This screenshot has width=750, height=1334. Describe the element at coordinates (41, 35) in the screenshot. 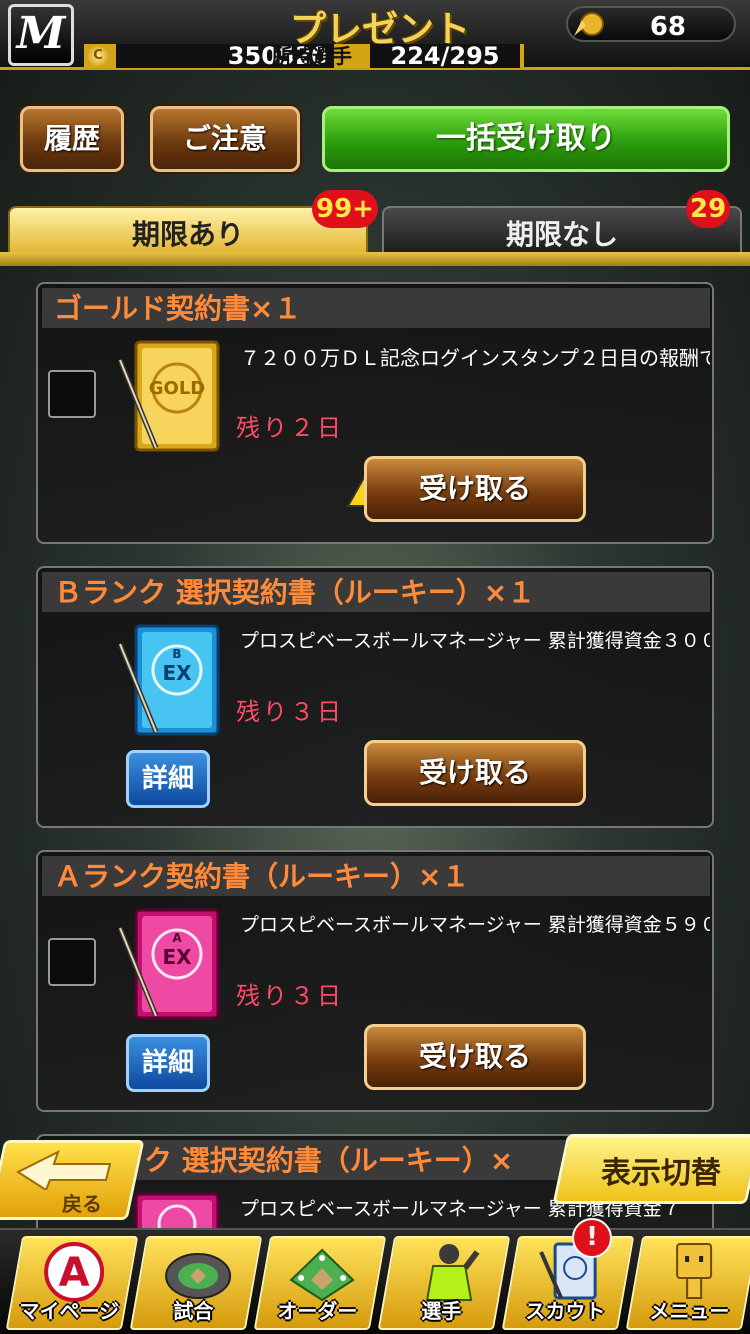

I see `team-logo: M` at that location.